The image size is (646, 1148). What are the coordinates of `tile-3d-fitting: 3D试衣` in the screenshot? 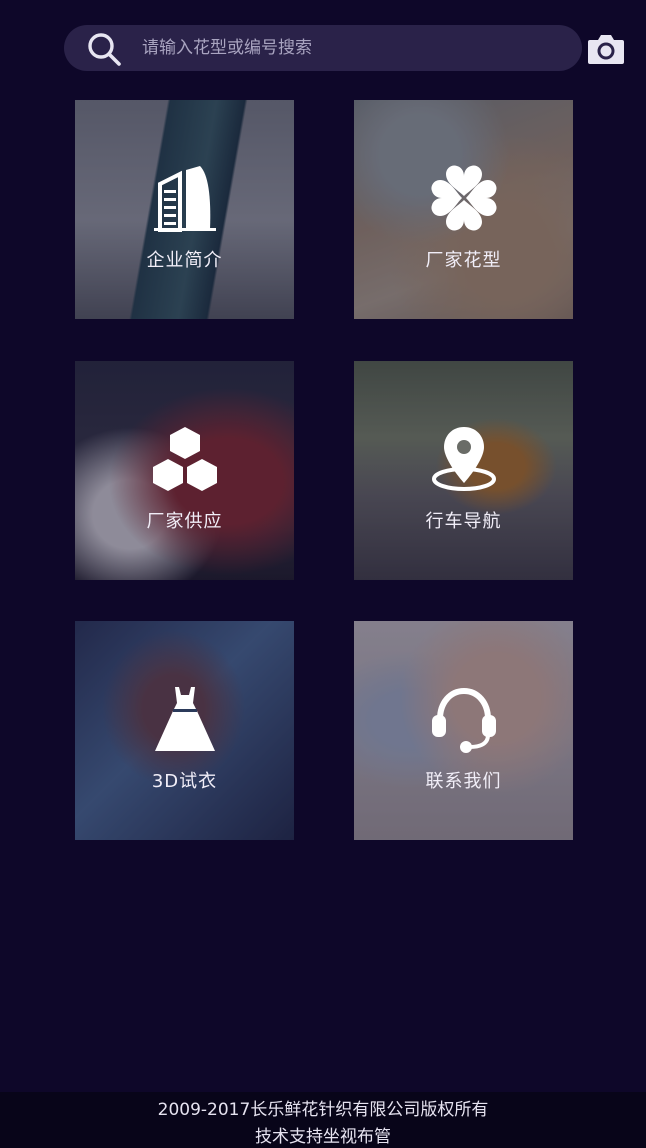 It's located at (184, 730).